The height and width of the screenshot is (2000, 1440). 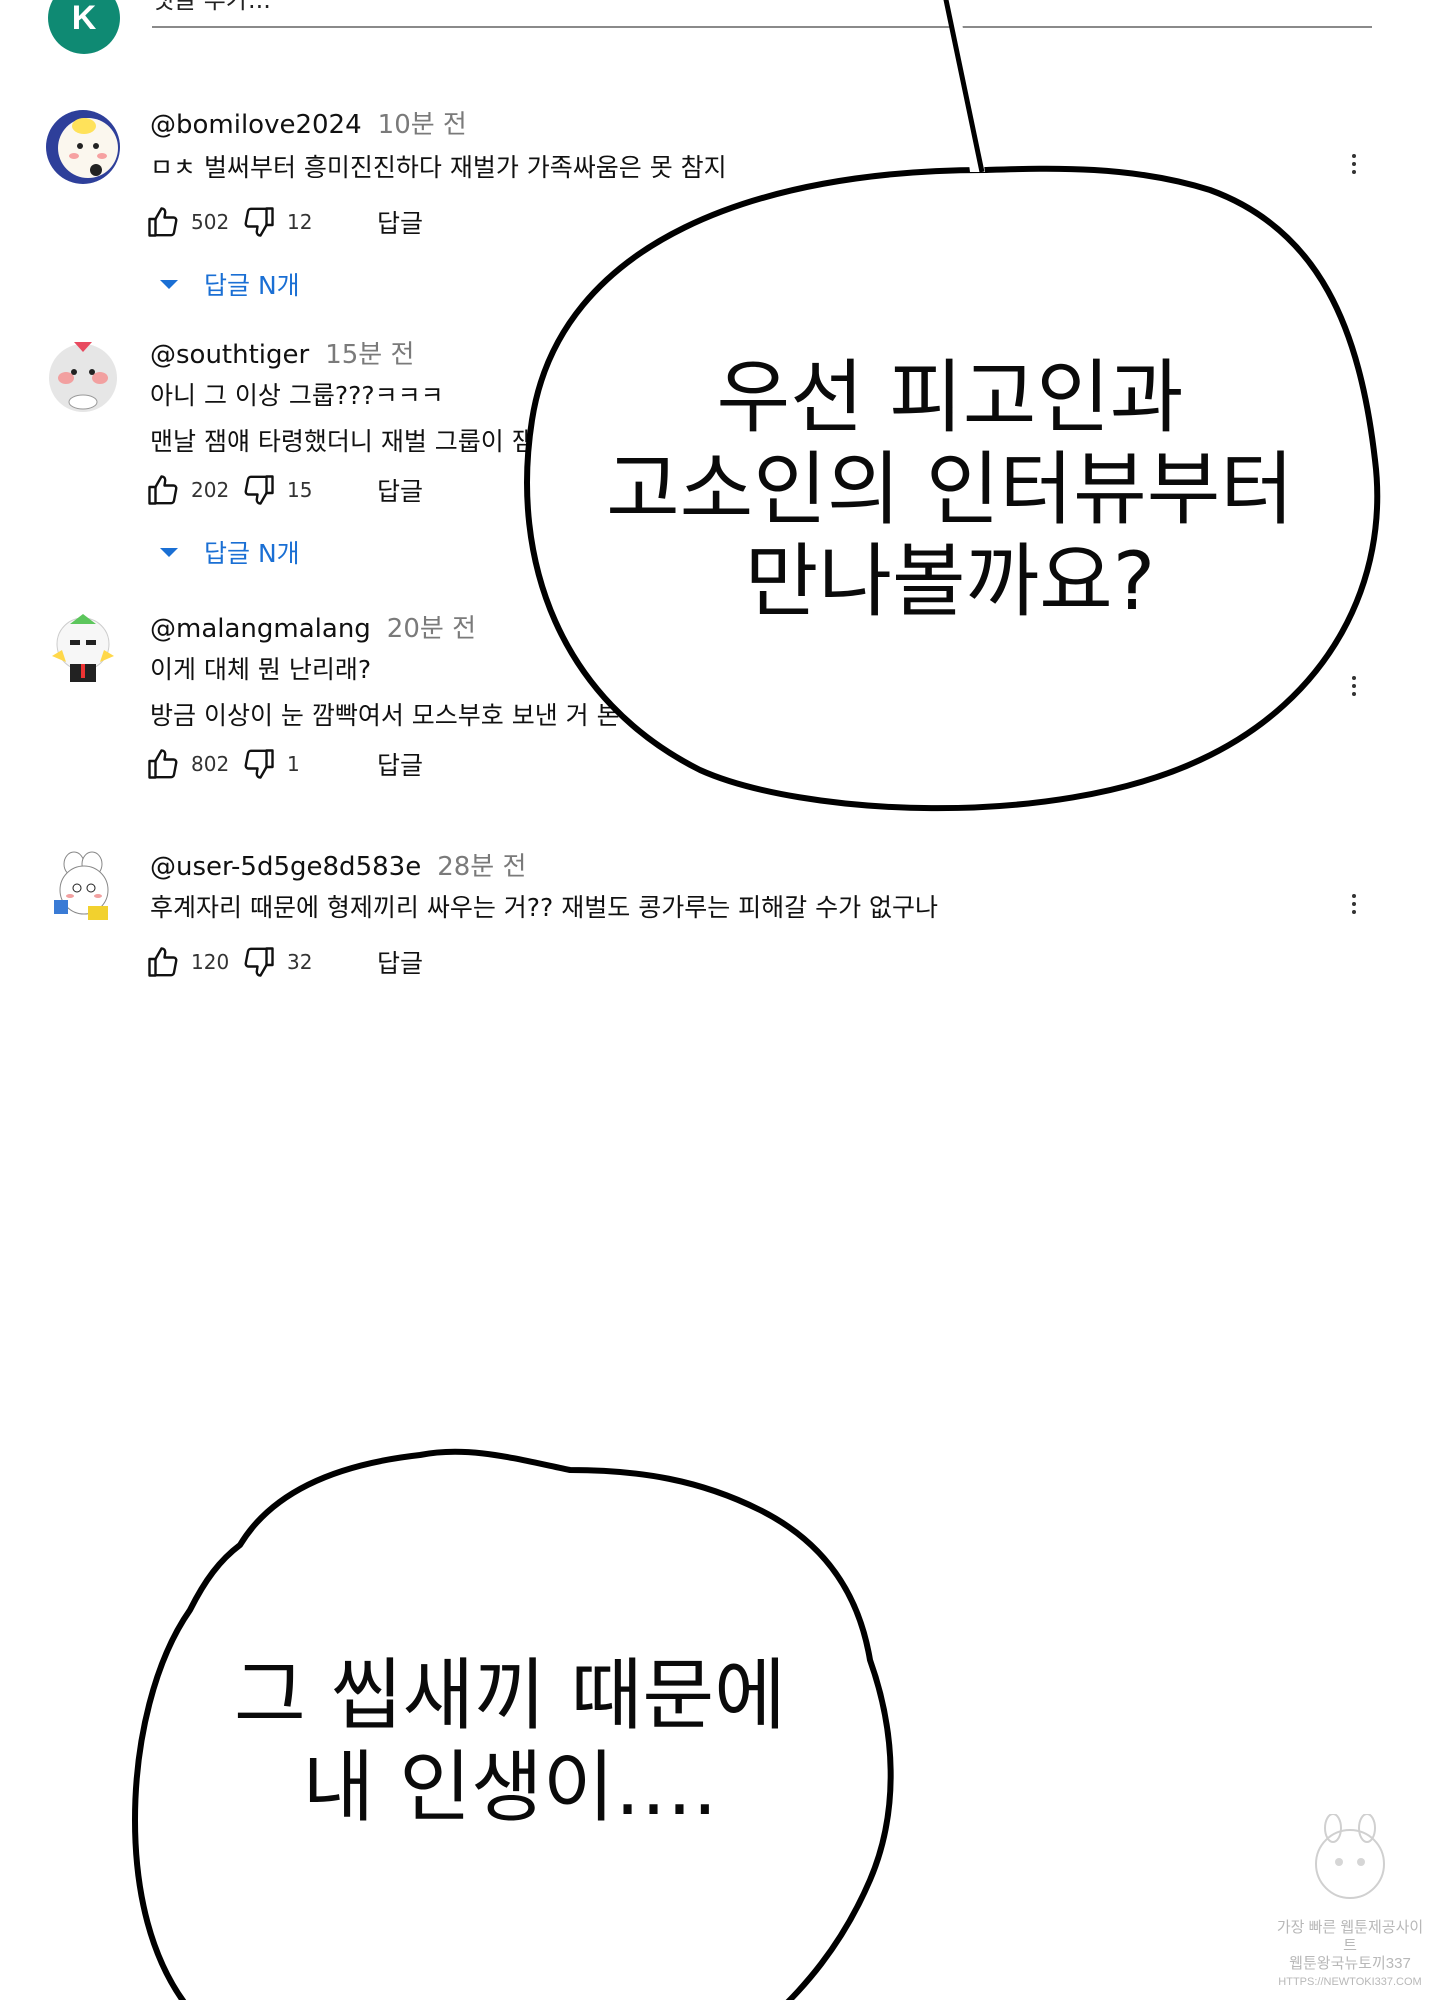 What do you see at coordinates (210, 764) in the screenshot?
I see `like-count: 802` at bounding box center [210, 764].